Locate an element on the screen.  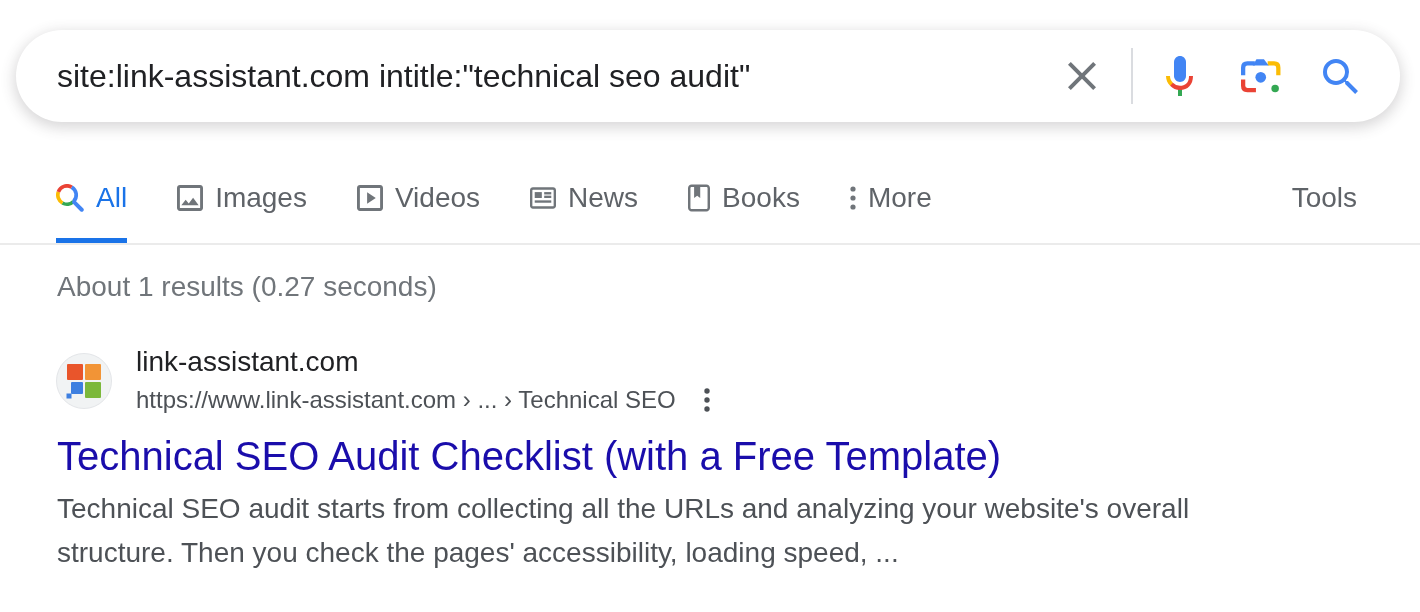
search-field: site:link-assistant.com intitle:"technical seo audit" is located at coordinates (562, 76).